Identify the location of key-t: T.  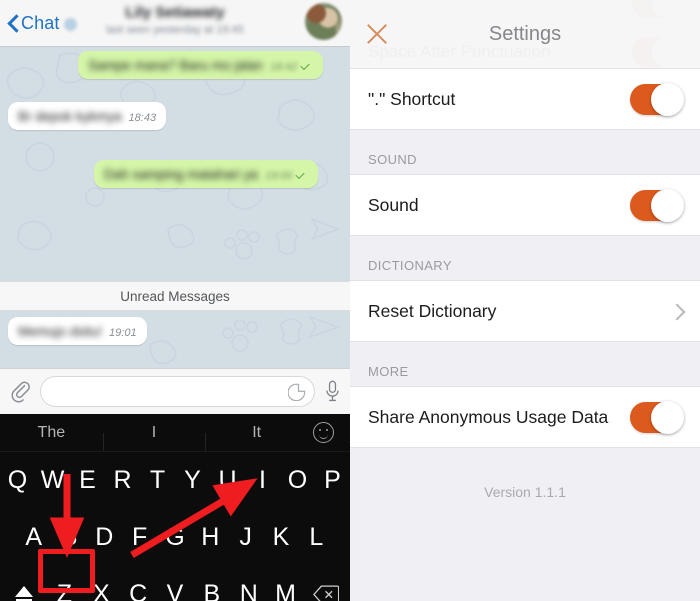
(157, 480).